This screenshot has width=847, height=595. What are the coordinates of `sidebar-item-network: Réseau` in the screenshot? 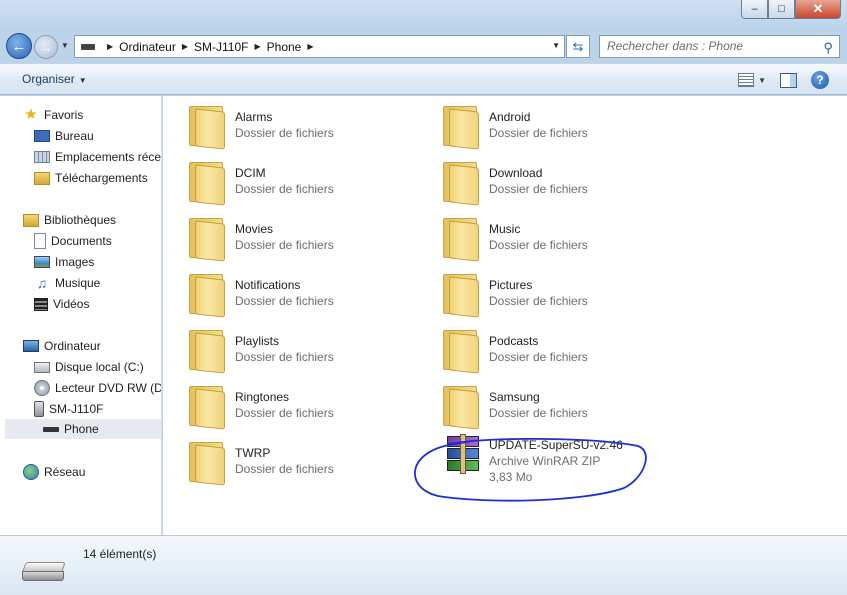 It's located at (54, 472).